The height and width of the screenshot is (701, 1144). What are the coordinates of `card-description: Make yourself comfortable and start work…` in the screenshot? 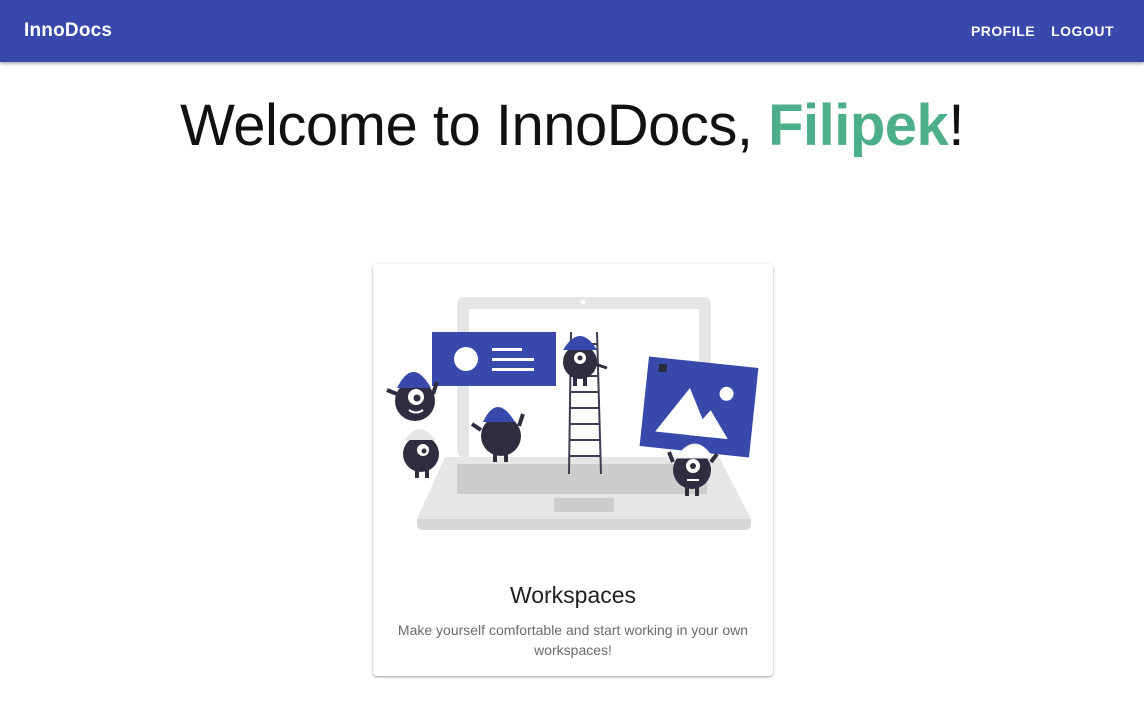 It's located at (573, 640).